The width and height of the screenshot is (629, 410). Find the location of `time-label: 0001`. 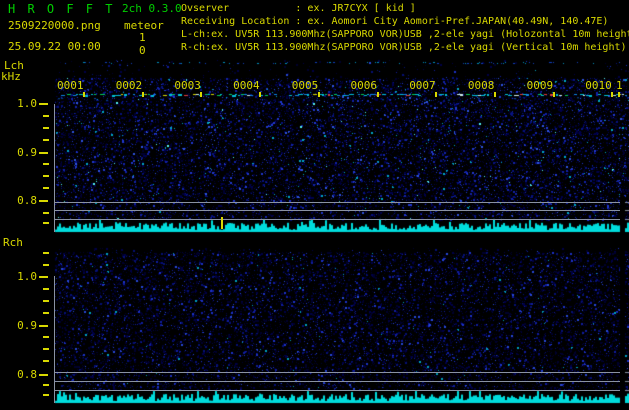

time-label: 0001 is located at coordinates (70, 85).